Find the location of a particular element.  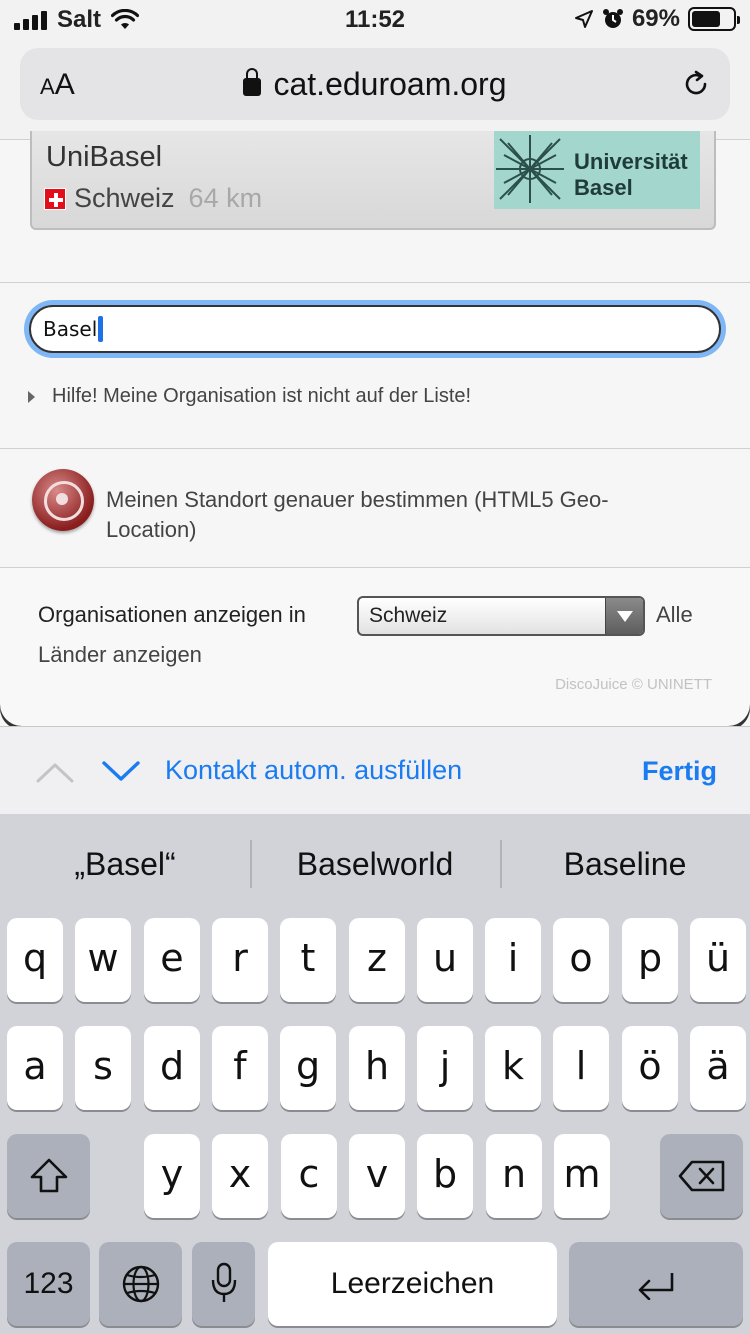

key-ö: ö is located at coordinates (650, 1068).